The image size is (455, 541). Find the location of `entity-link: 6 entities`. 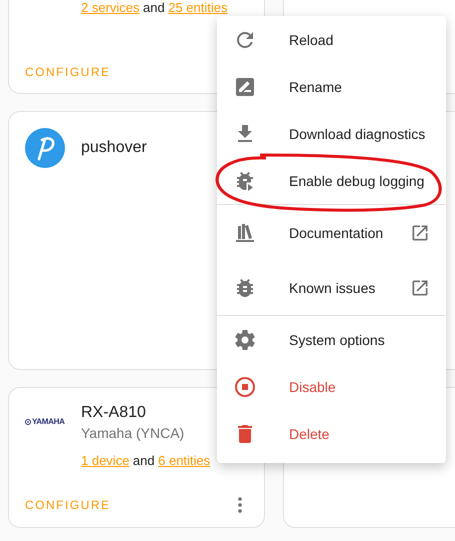

entity-link: 6 entities is located at coordinates (184, 460).